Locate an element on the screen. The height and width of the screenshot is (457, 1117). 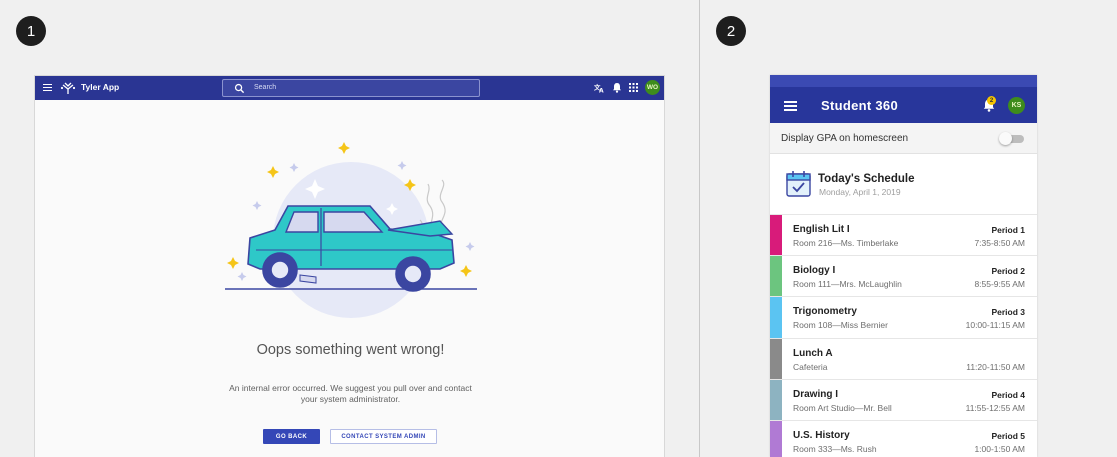
schedule-header: Today's Schedule Monday, April 1, 2019 is located at coordinates (903, 184).